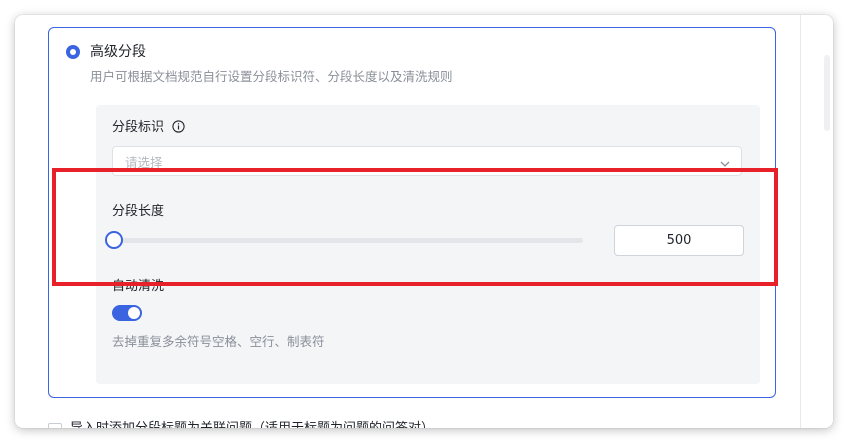  Describe the element at coordinates (827, 93) in the screenshot. I see `scrollbar-thumb` at that location.